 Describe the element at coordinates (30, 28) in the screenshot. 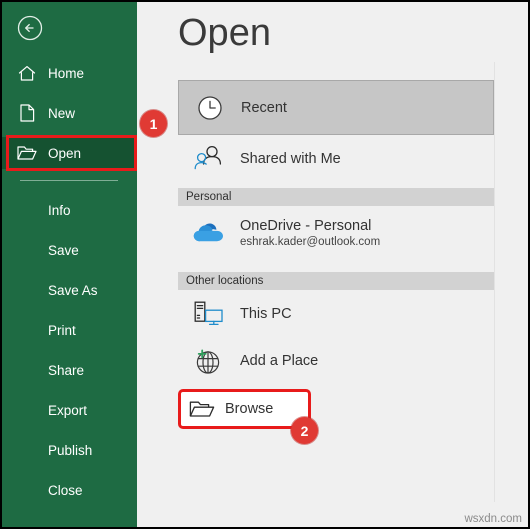

I see `back-arrow-icon` at that location.